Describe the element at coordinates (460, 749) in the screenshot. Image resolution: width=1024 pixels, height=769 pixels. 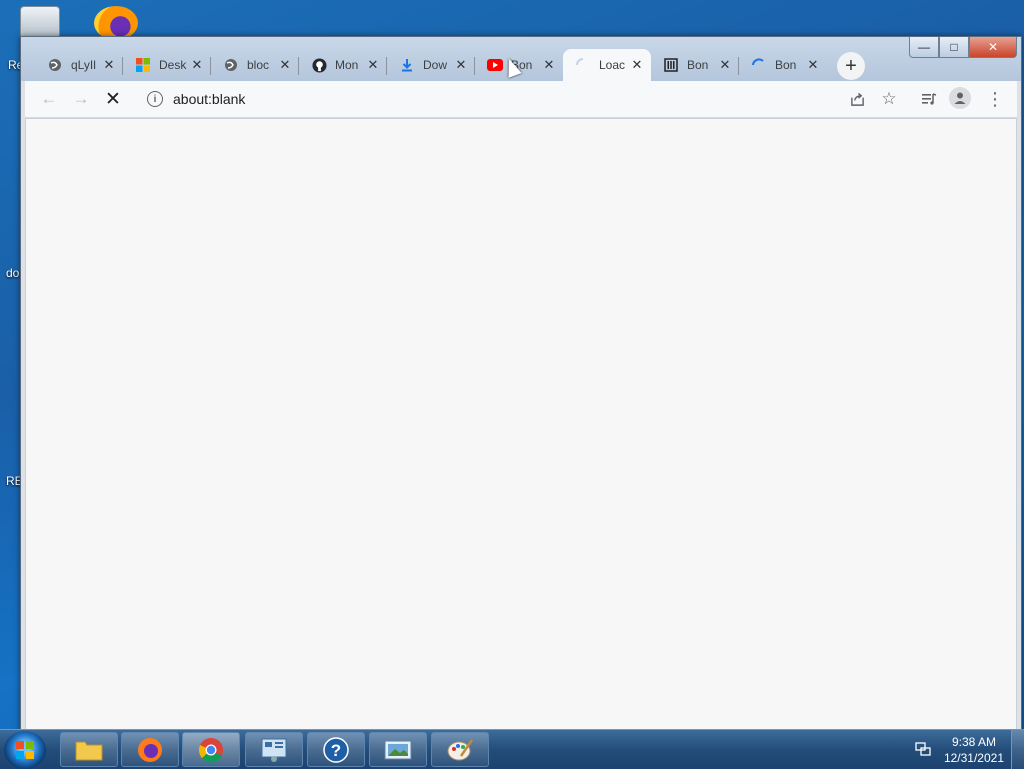
I see `paint-taskbar-icon` at that location.